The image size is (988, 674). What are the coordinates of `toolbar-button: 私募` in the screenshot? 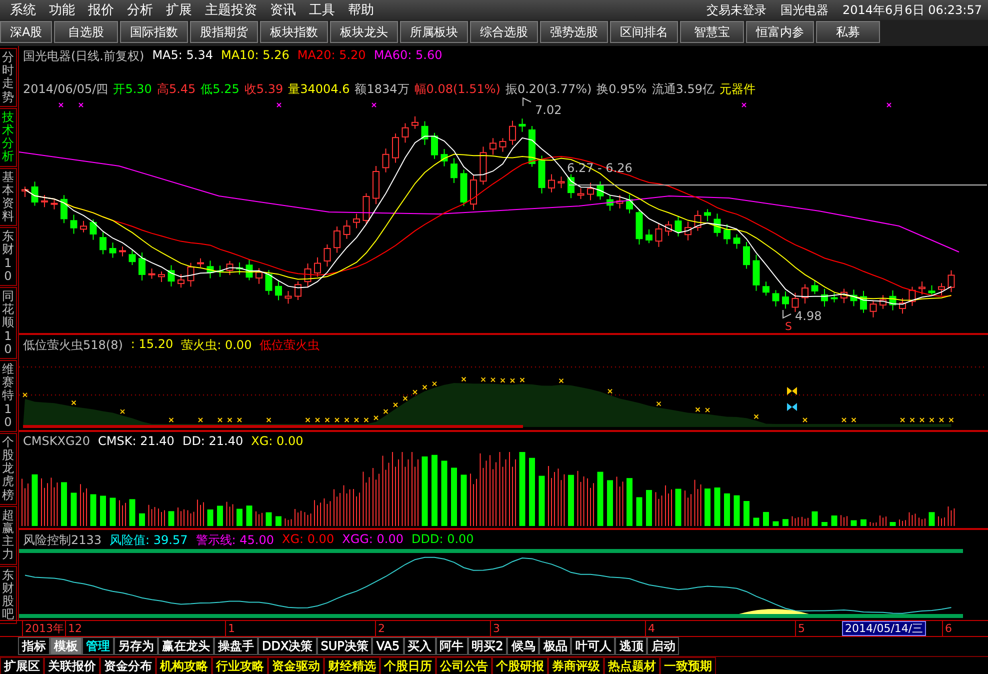 It's located at (848, 32).